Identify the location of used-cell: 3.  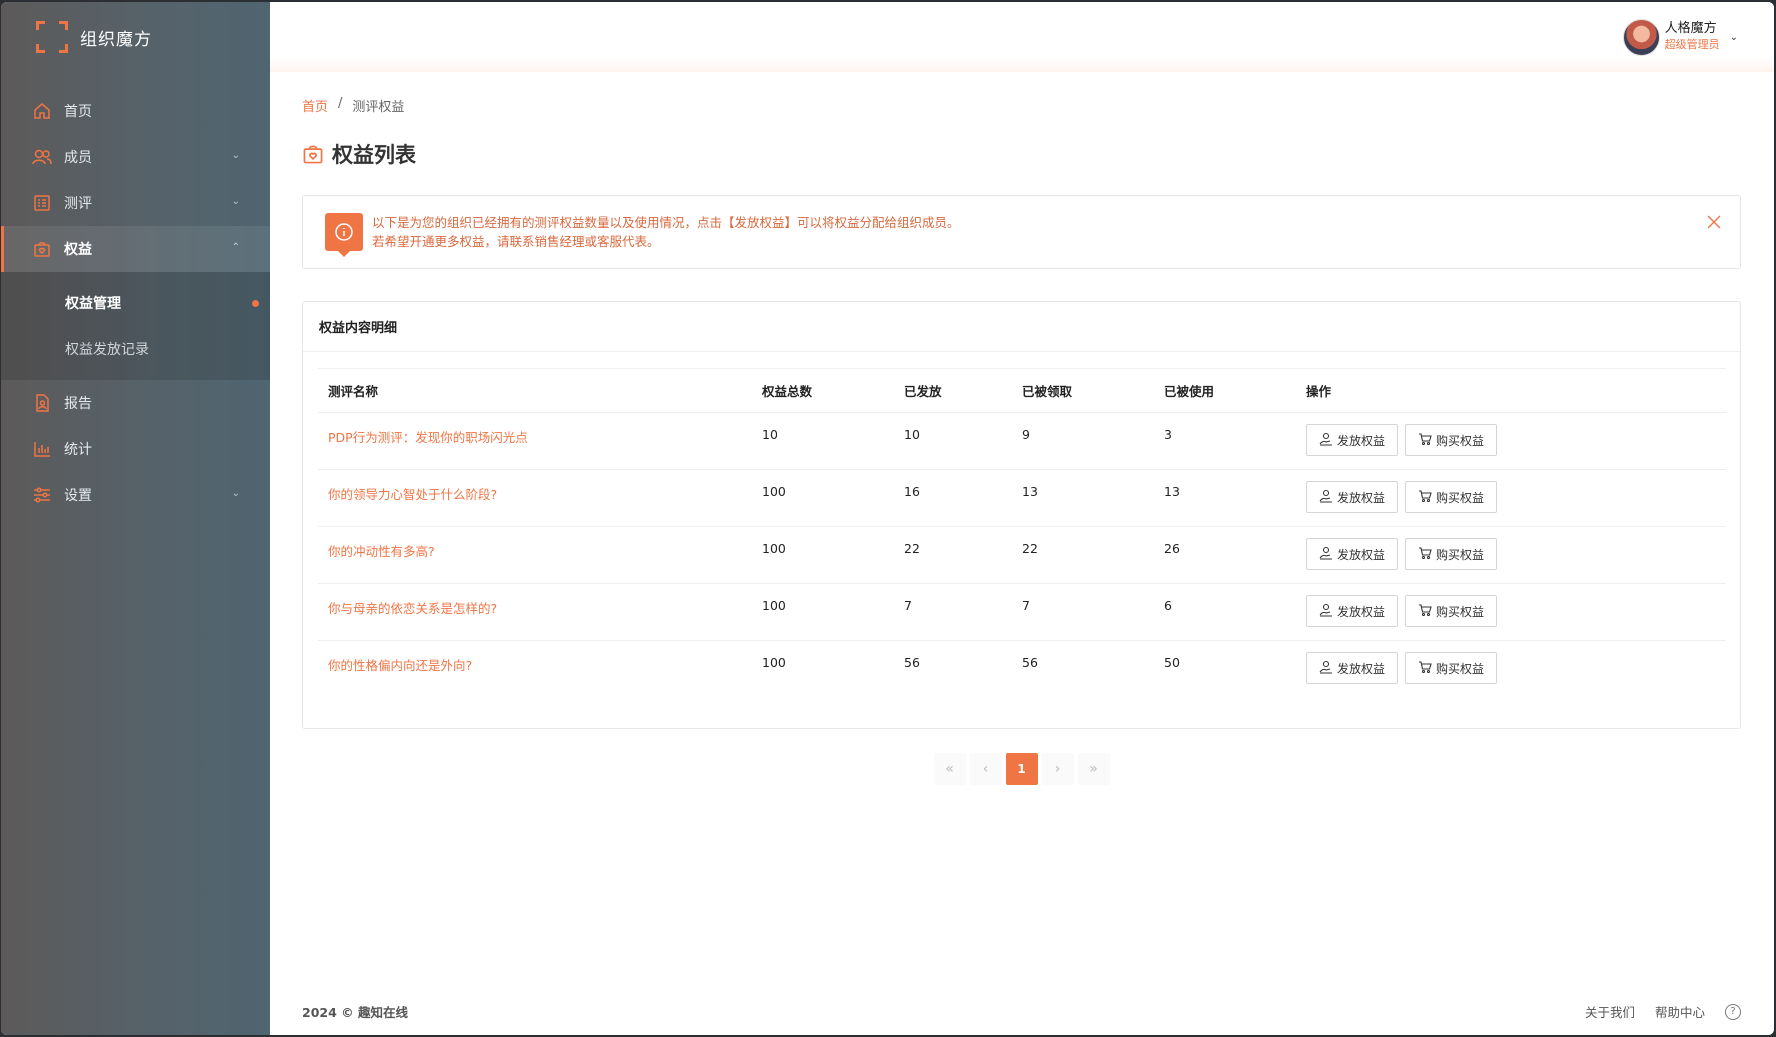
(1225, 441).